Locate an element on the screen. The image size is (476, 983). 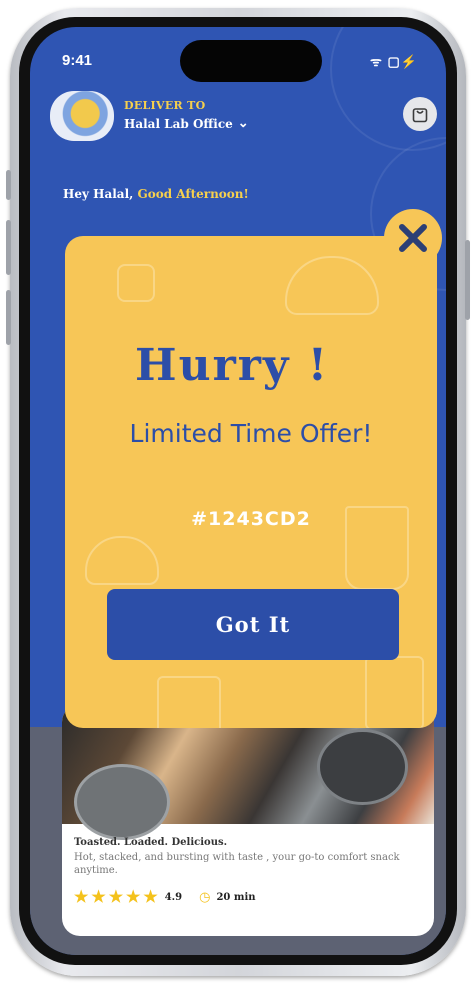
promo-code: #1243CD2 is located at coordinates (251, 519).